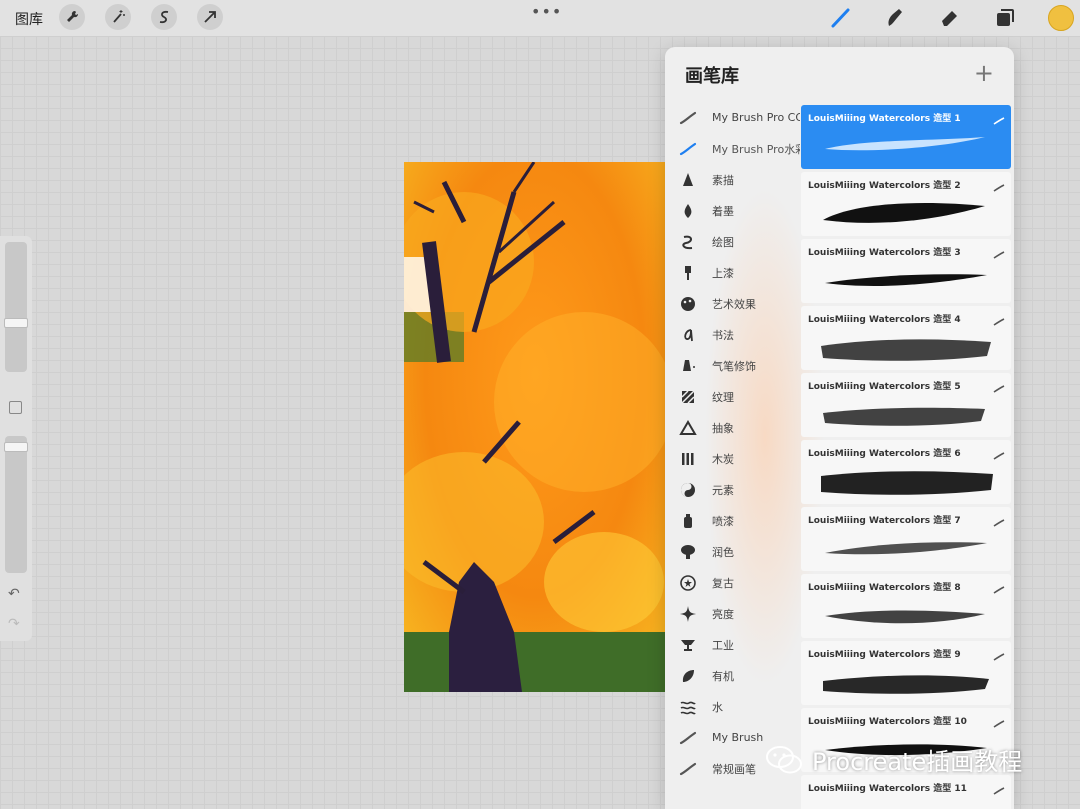  Describe the element at coordinates (723, 211) in the screenshot. I see `brush-category-label: 着墨` at that location.